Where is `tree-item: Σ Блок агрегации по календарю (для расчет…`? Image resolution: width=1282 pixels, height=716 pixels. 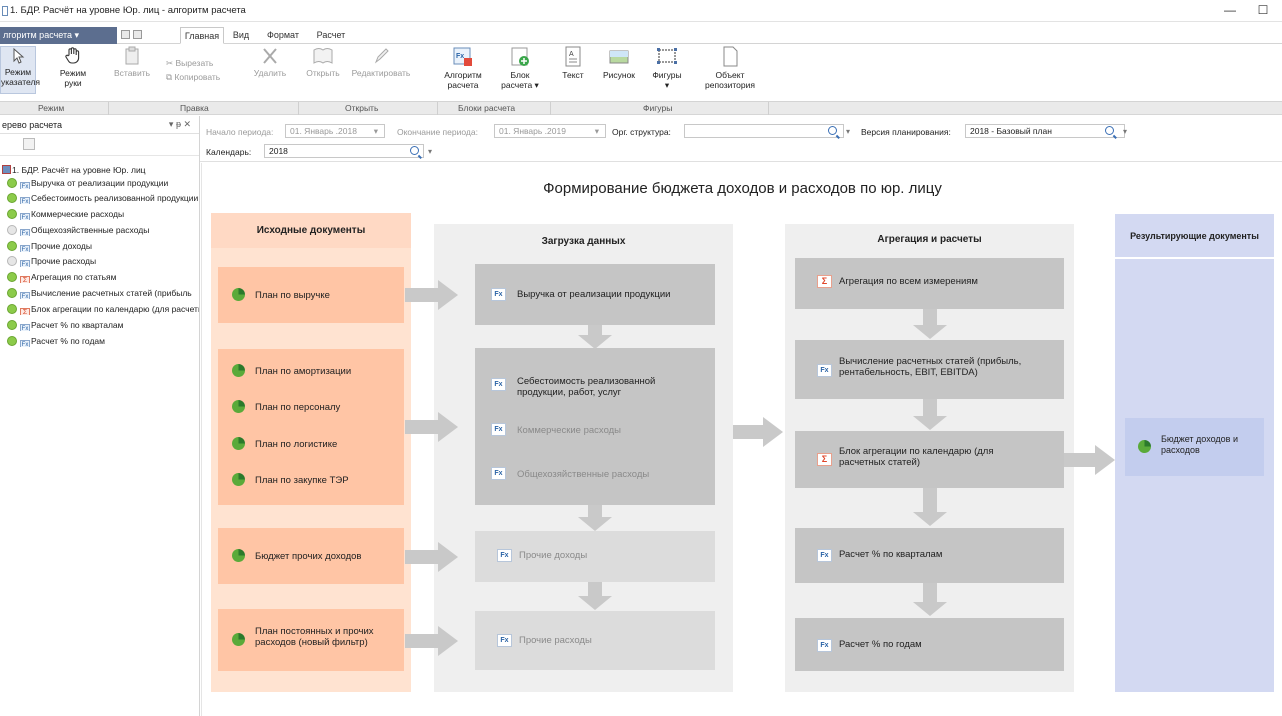 tree-item: Σ Блок агрегации по календарю (для расчет… is located at coordinates (103, 309).